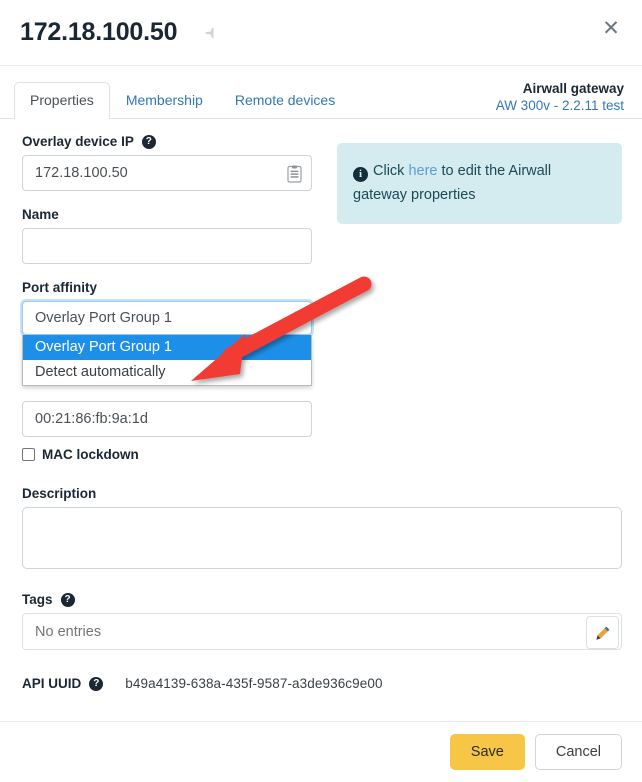  Describe the element at coordinates (321, 751) in the screenshot. I see `dialog-footer: Save Cancel` at that location.